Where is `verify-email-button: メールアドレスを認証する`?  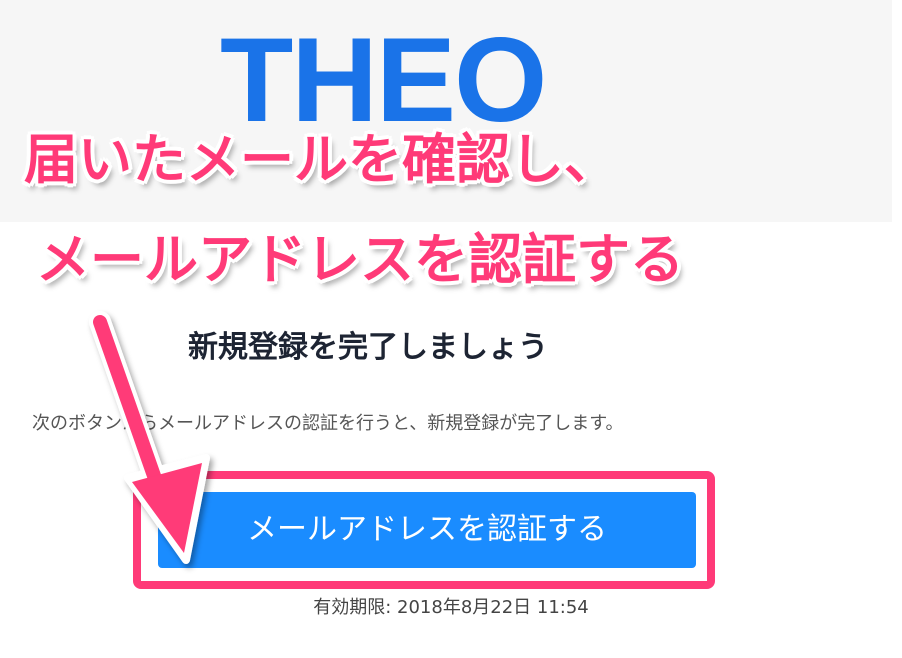 verify-email-button: メールアドレスを認証する is located at coordinates (427, 530).